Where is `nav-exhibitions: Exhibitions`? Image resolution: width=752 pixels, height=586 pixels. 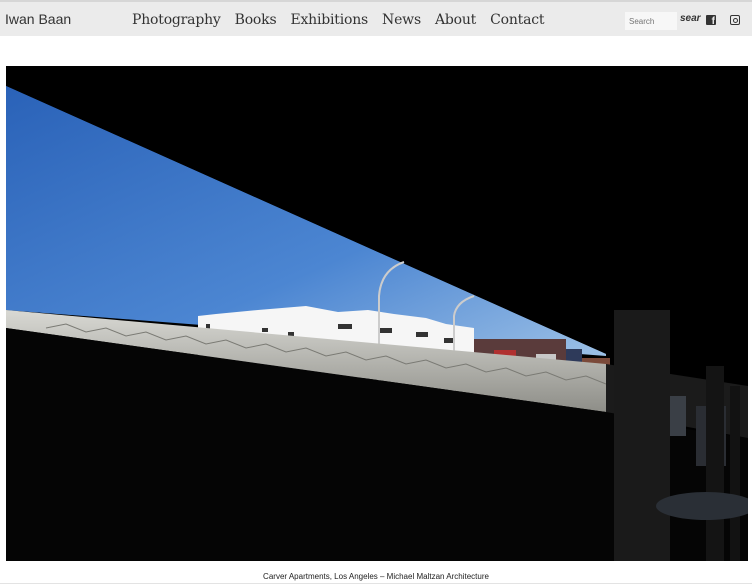
nav-exhibitions: Exhibitions is located at coordinates (329, 20).